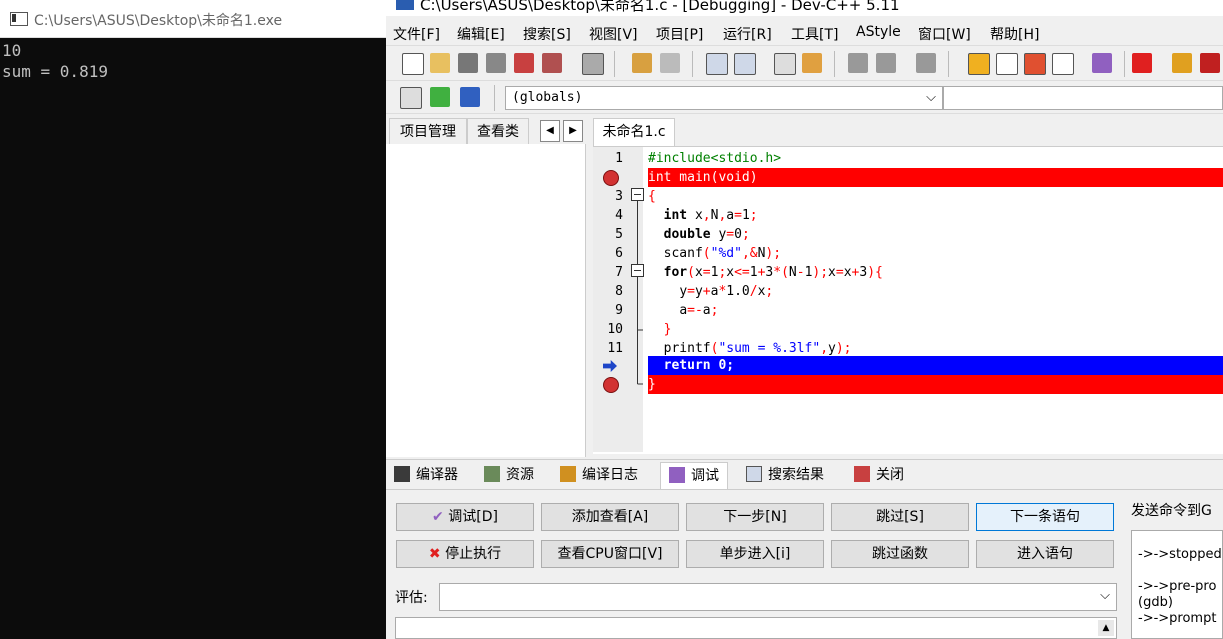  Describe the element at coordinates (619, 234) in the screenshot. I see `line-number: 5` at that location.